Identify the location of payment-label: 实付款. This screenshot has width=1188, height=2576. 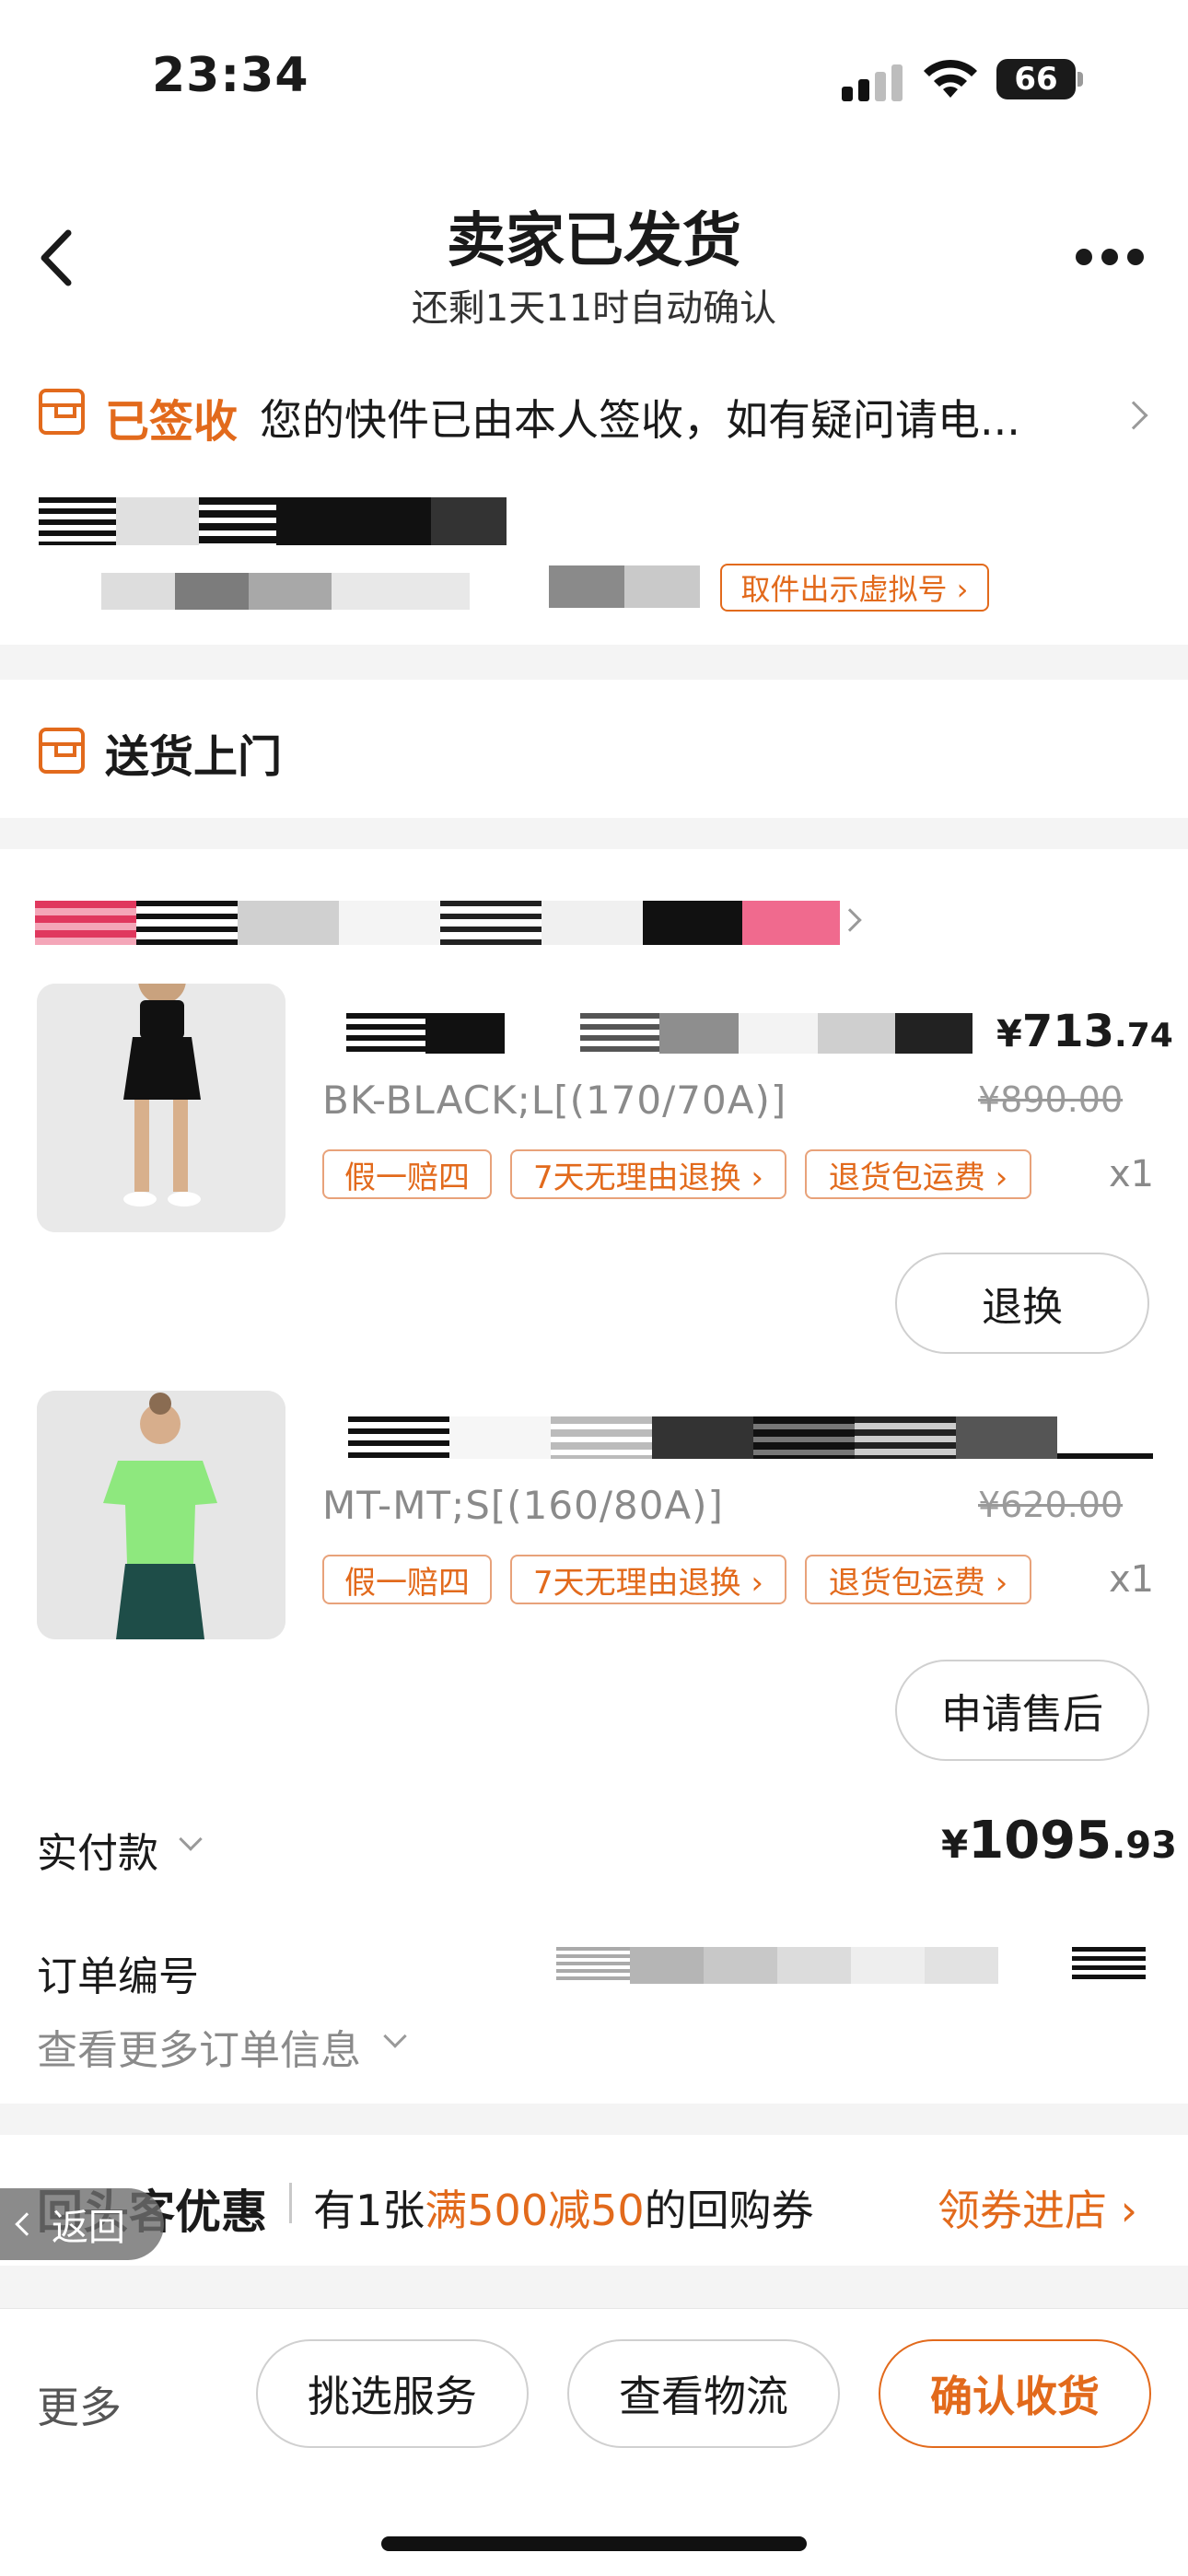
(97, 1849).